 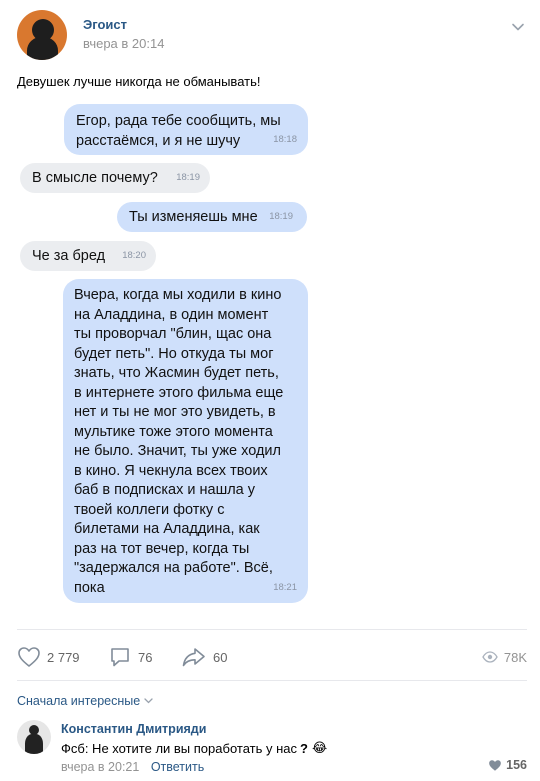 What do you see at coordinates (89, 587) in the screenshot?
I see `message-line: пока` at bounding box center [89, 587].